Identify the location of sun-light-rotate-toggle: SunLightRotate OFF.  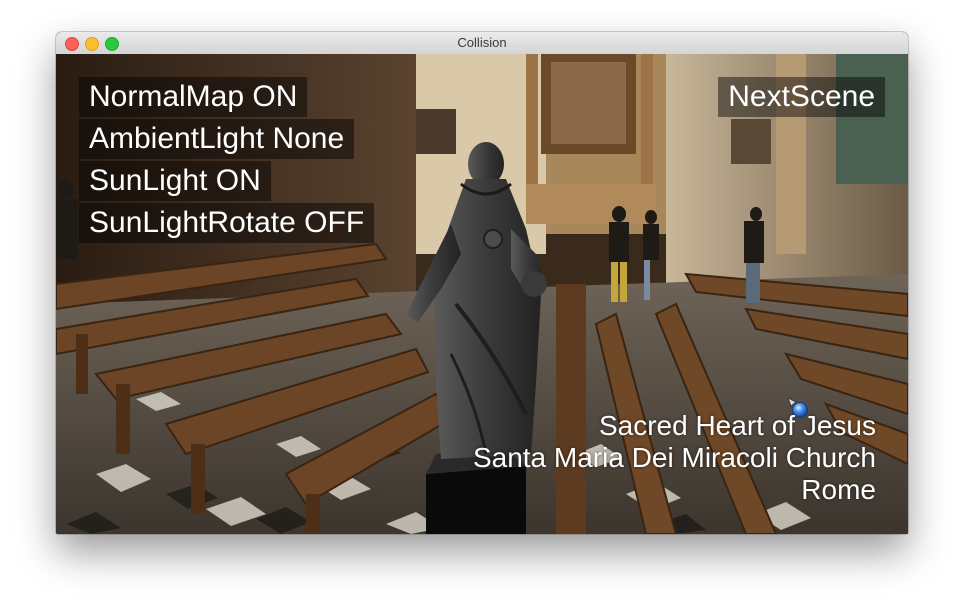
(227, 223).